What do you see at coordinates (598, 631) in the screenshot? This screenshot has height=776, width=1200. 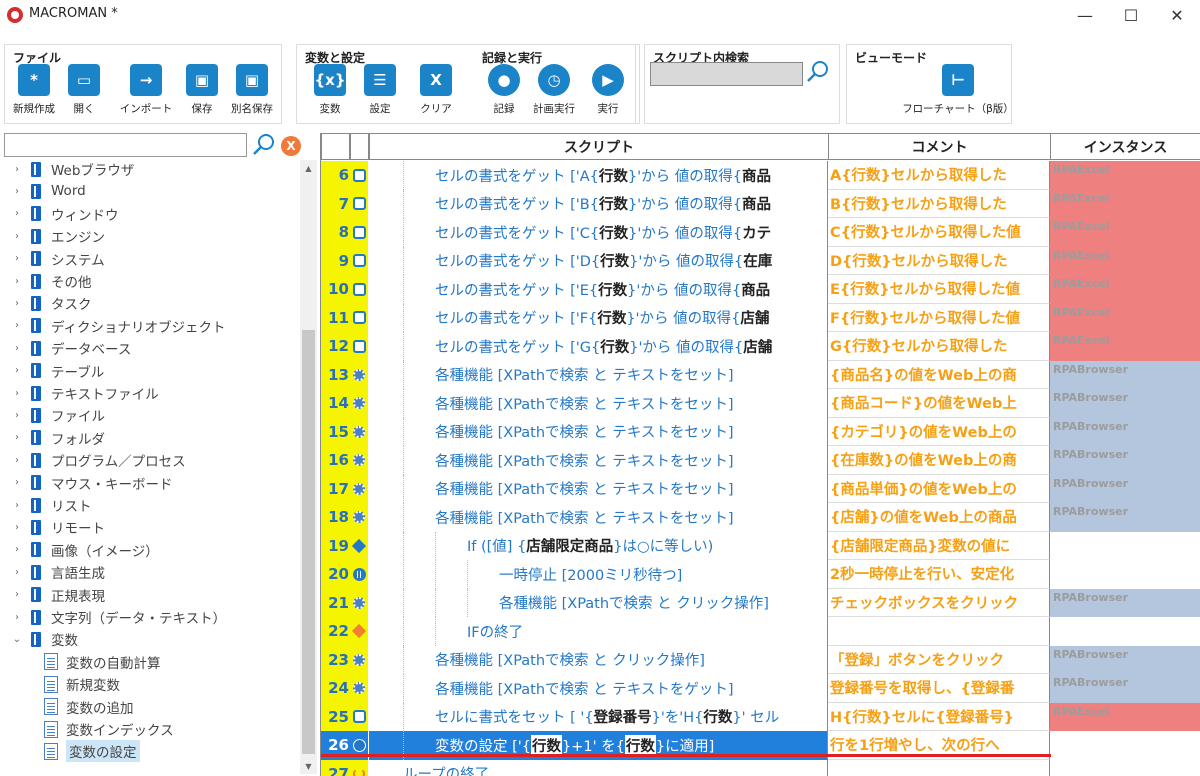 I see `script-cell: IFの終了` at bounding box center [598, 631].